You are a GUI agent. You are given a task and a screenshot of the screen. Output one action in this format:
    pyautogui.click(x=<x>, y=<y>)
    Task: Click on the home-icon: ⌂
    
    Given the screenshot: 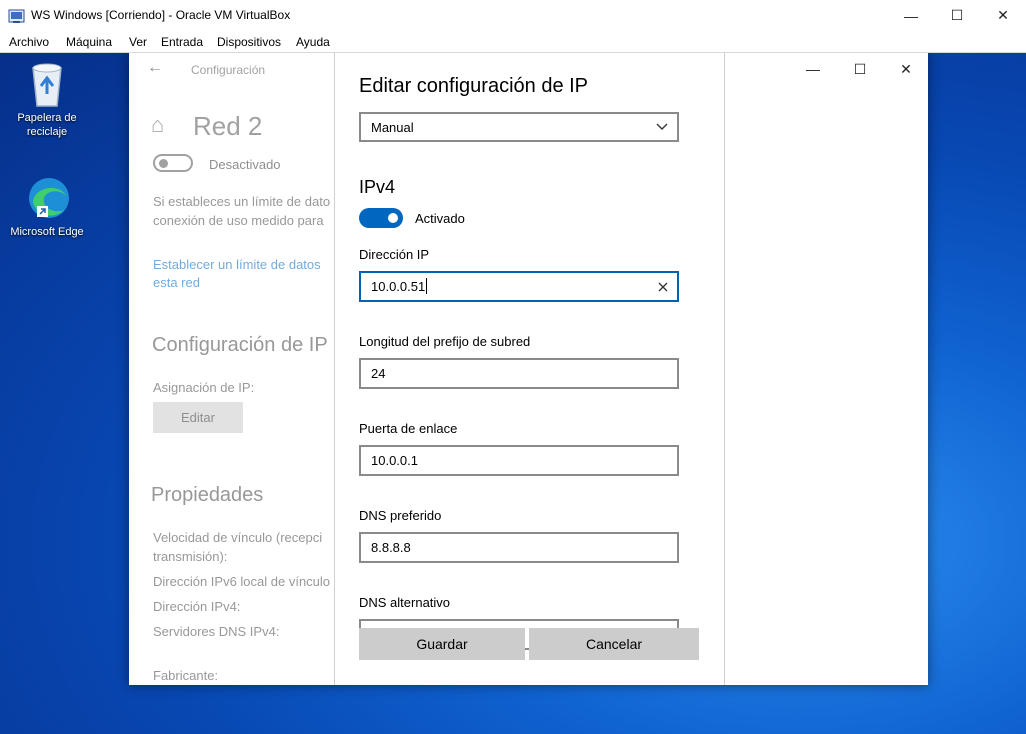 What is the action you would take?
    pyautogui.click(x=158, y=124)
    